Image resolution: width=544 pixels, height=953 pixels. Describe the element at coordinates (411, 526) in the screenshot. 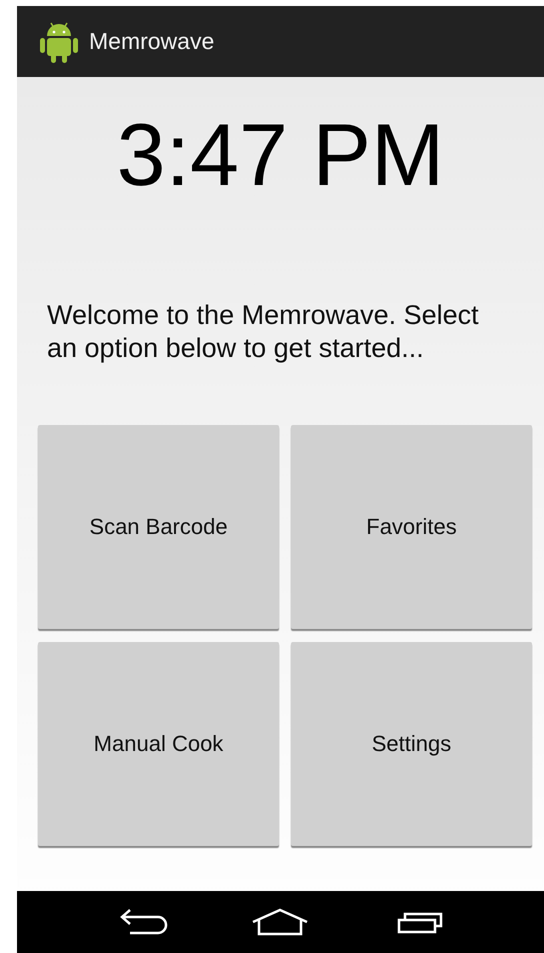

I see `option-button: Favorites` at that location.